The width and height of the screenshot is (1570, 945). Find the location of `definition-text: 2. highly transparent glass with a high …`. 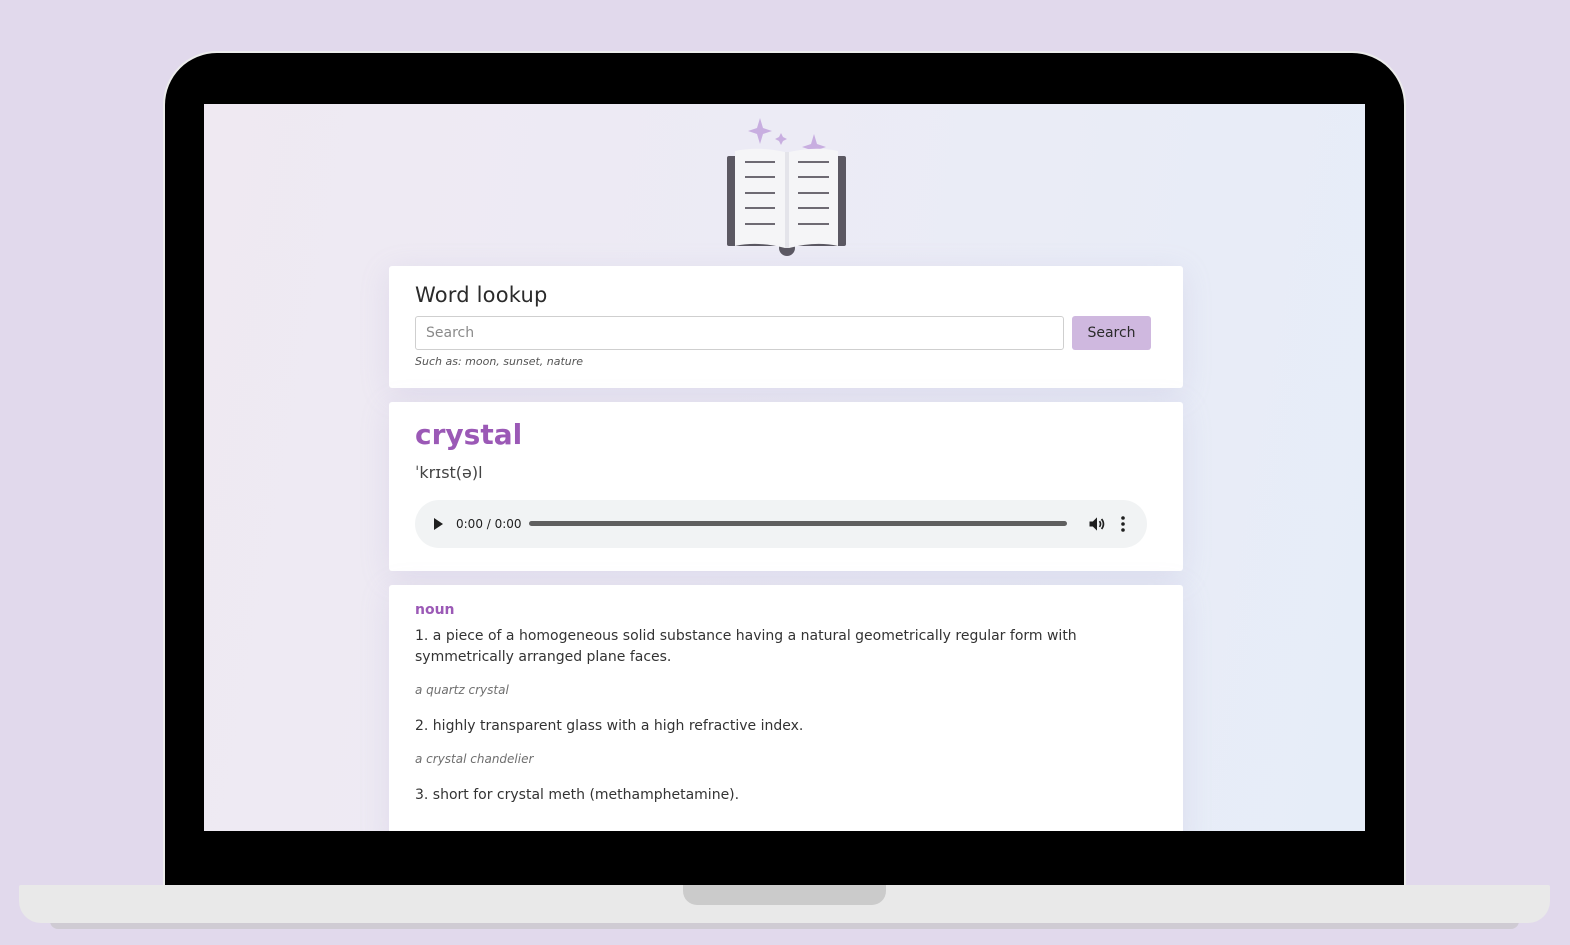

definition-text: 2. highly transparent glass with a high … is located at coordinates (609, 726).